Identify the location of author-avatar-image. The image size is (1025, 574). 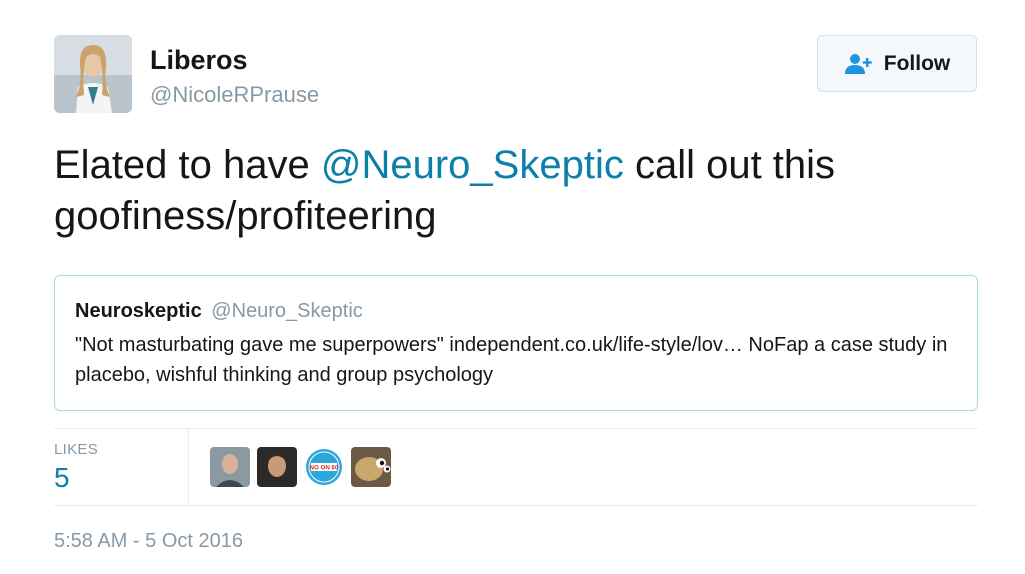
(93, 74).